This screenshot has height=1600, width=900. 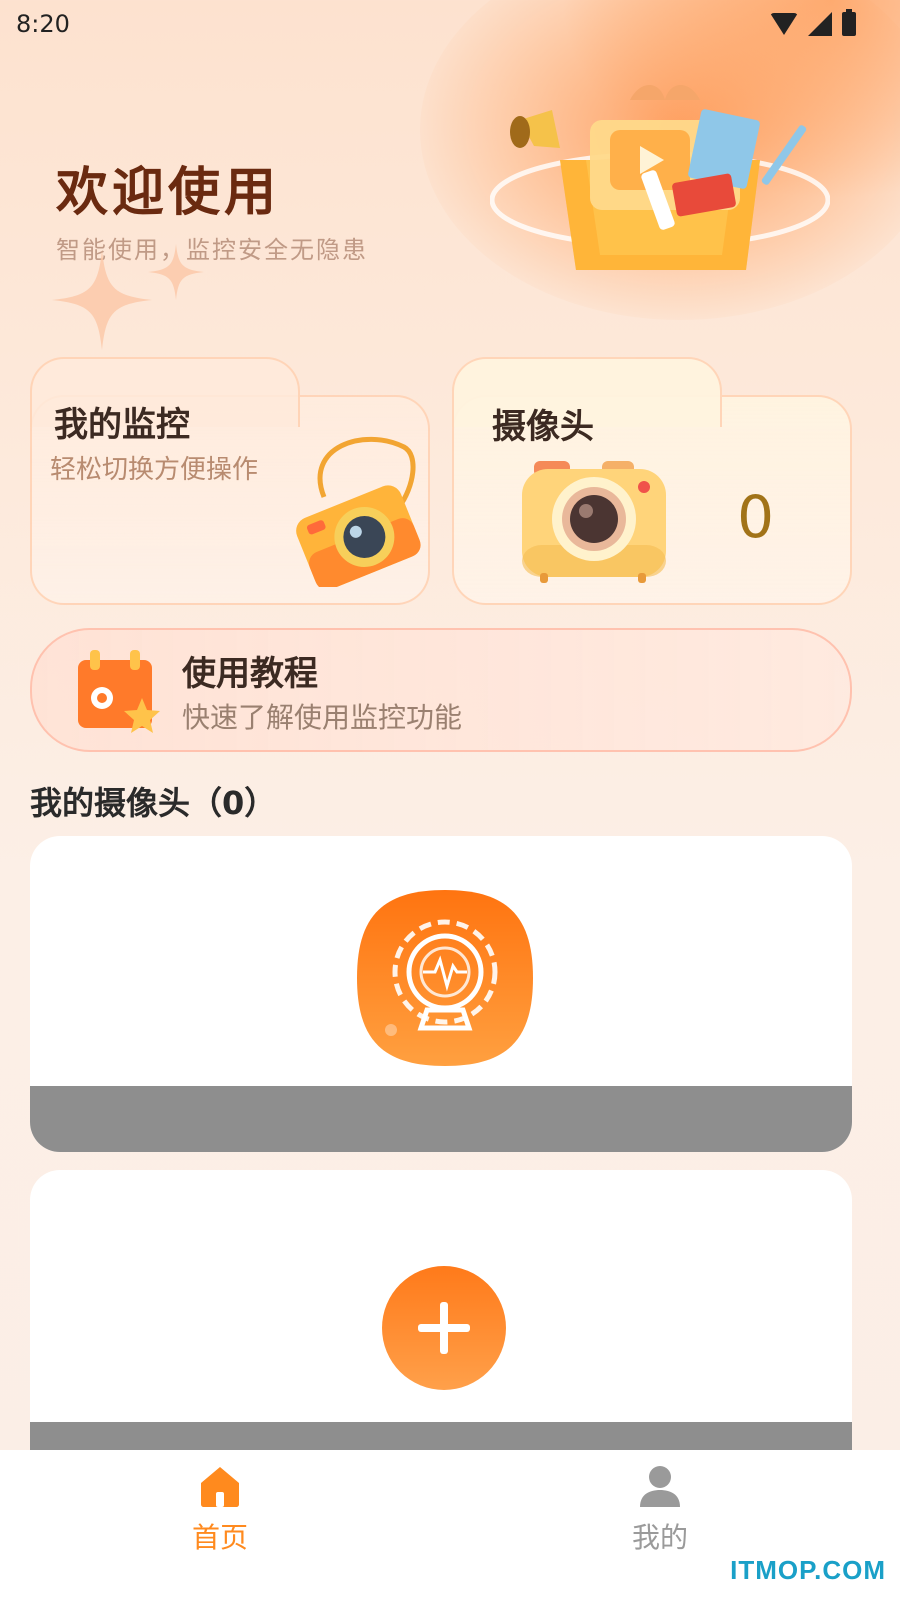 What do you see at coordinates (102, 300) in the screenshot?
I see `sparkle-icon` at bounding box center [102, 300].